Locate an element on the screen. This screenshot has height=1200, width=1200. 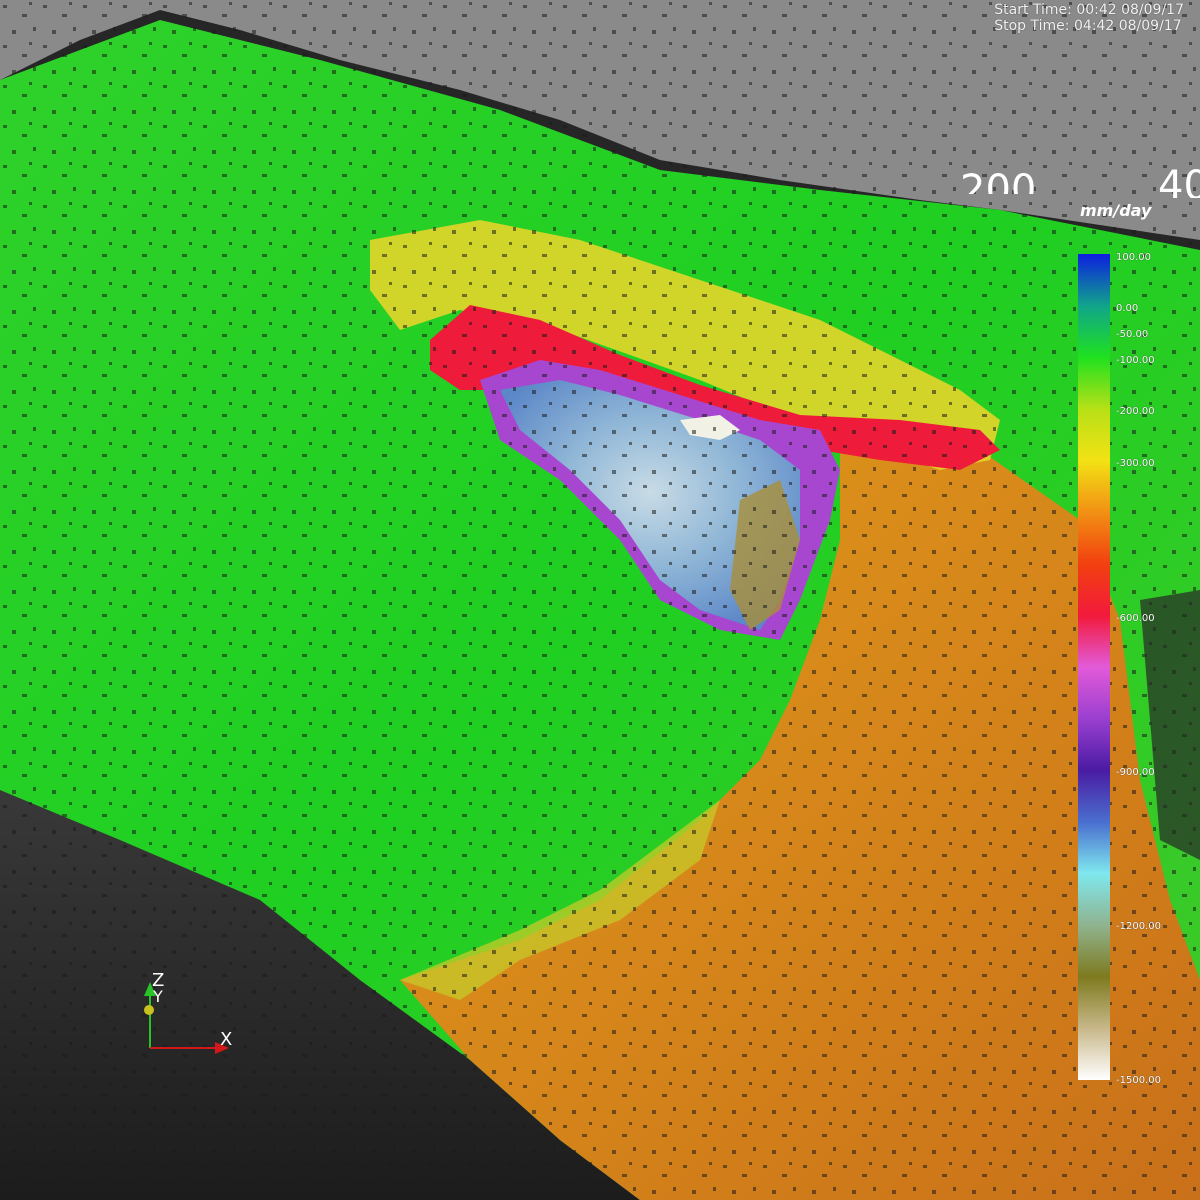
colorbar-label: -1200.00 is located at coordinates (1138, 926).